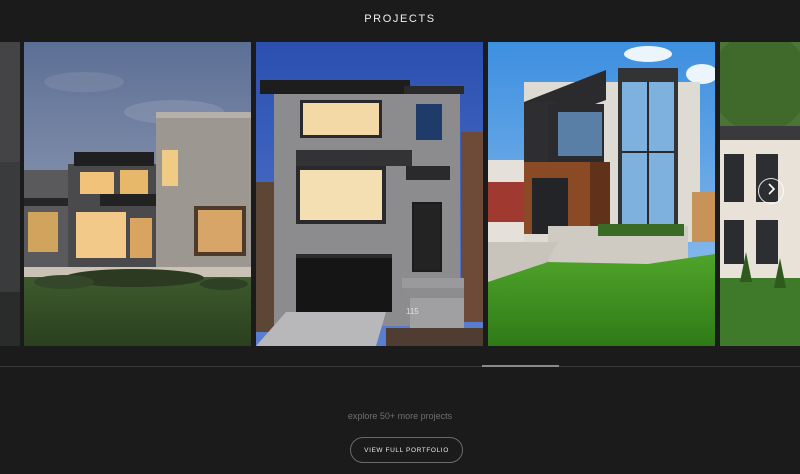 This screenshot has width=800, height=474. What do you see at coordinates (412, 311) in the screenshot?
I see `svg-text: 115` at bounding box center [412, 311].